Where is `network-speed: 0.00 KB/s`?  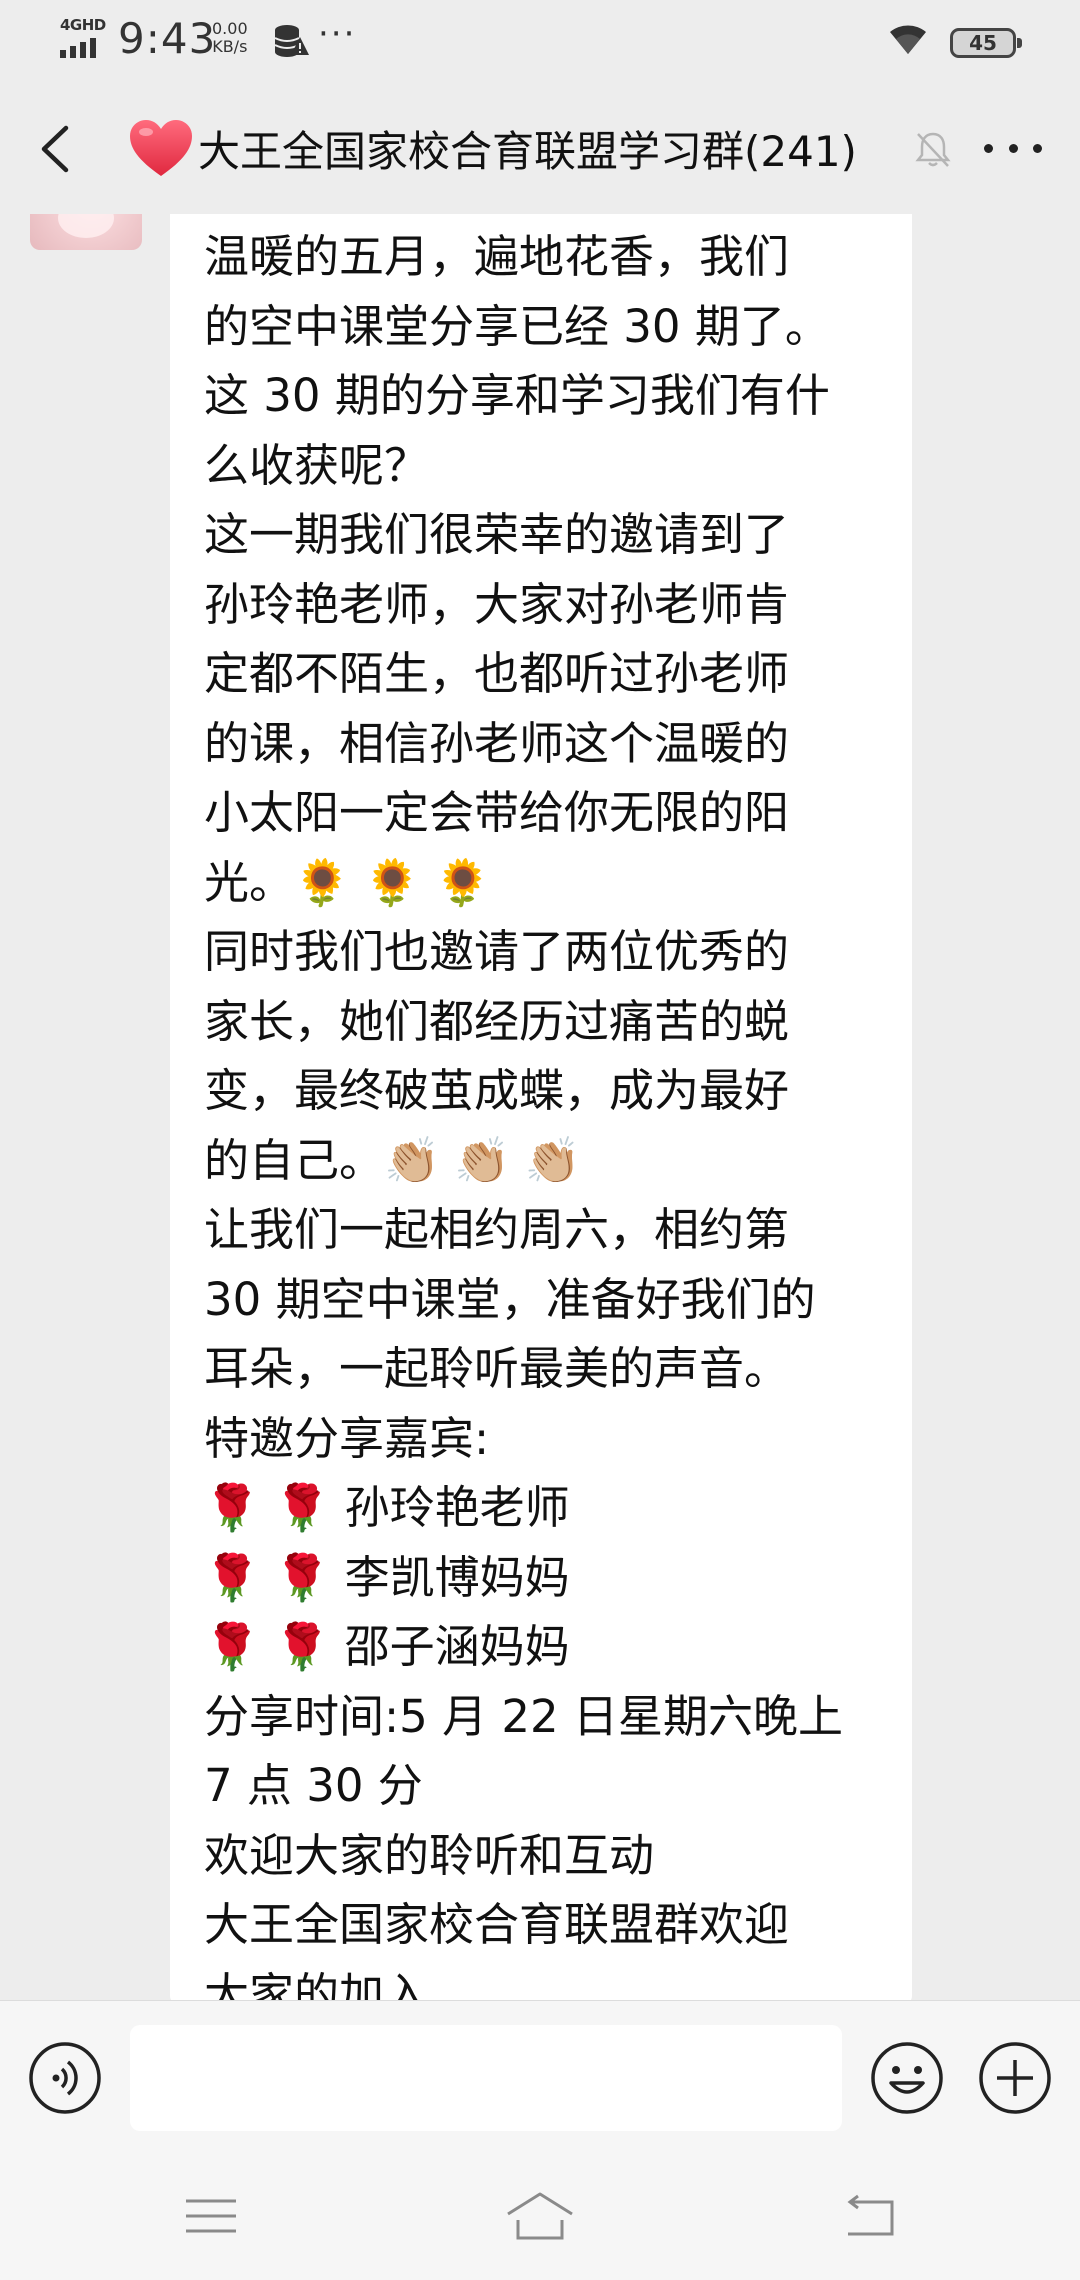
network-speed: 0.00 KB/s is located at coordinates (230, 38).